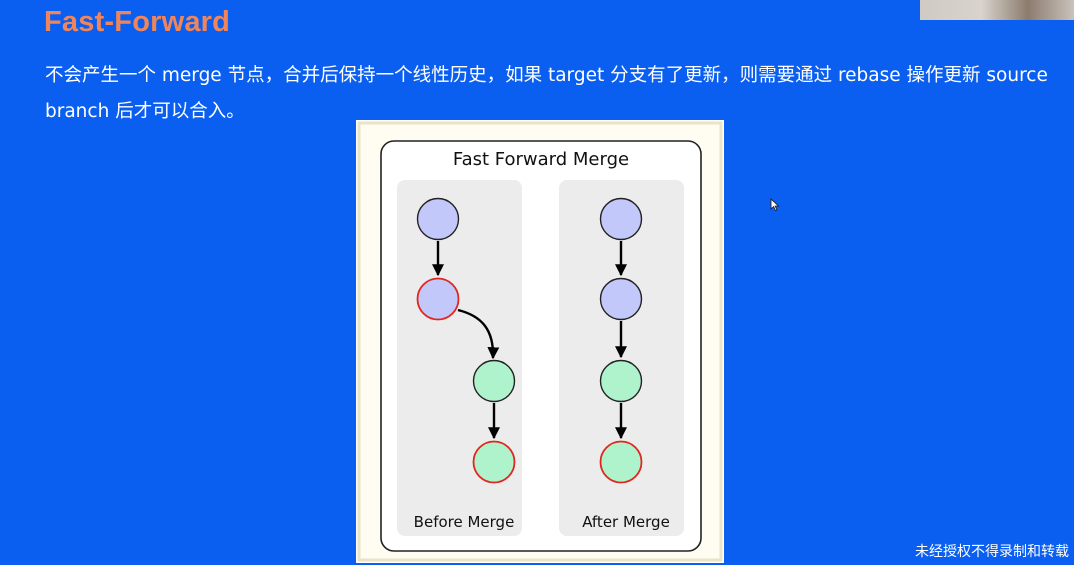 The image size is (1074, 565). Describe the element at coordinates (494, 462) in the screenshot. I see `commit-node-before-4-source` at that location.